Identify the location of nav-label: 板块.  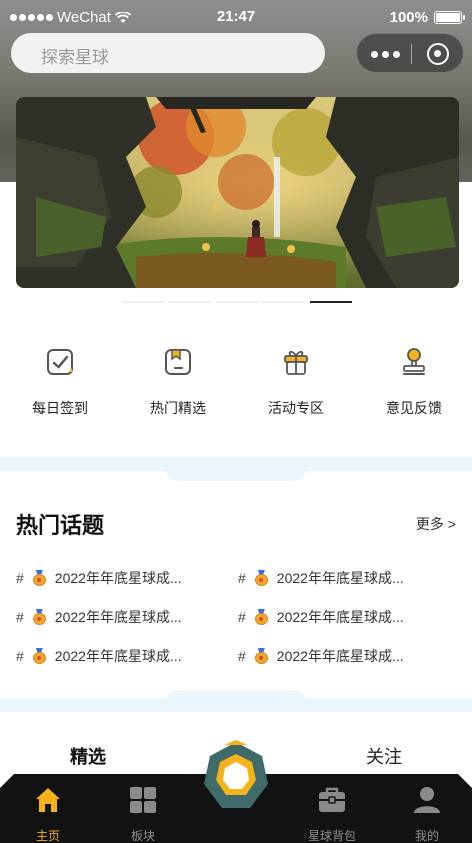
(142, 836).